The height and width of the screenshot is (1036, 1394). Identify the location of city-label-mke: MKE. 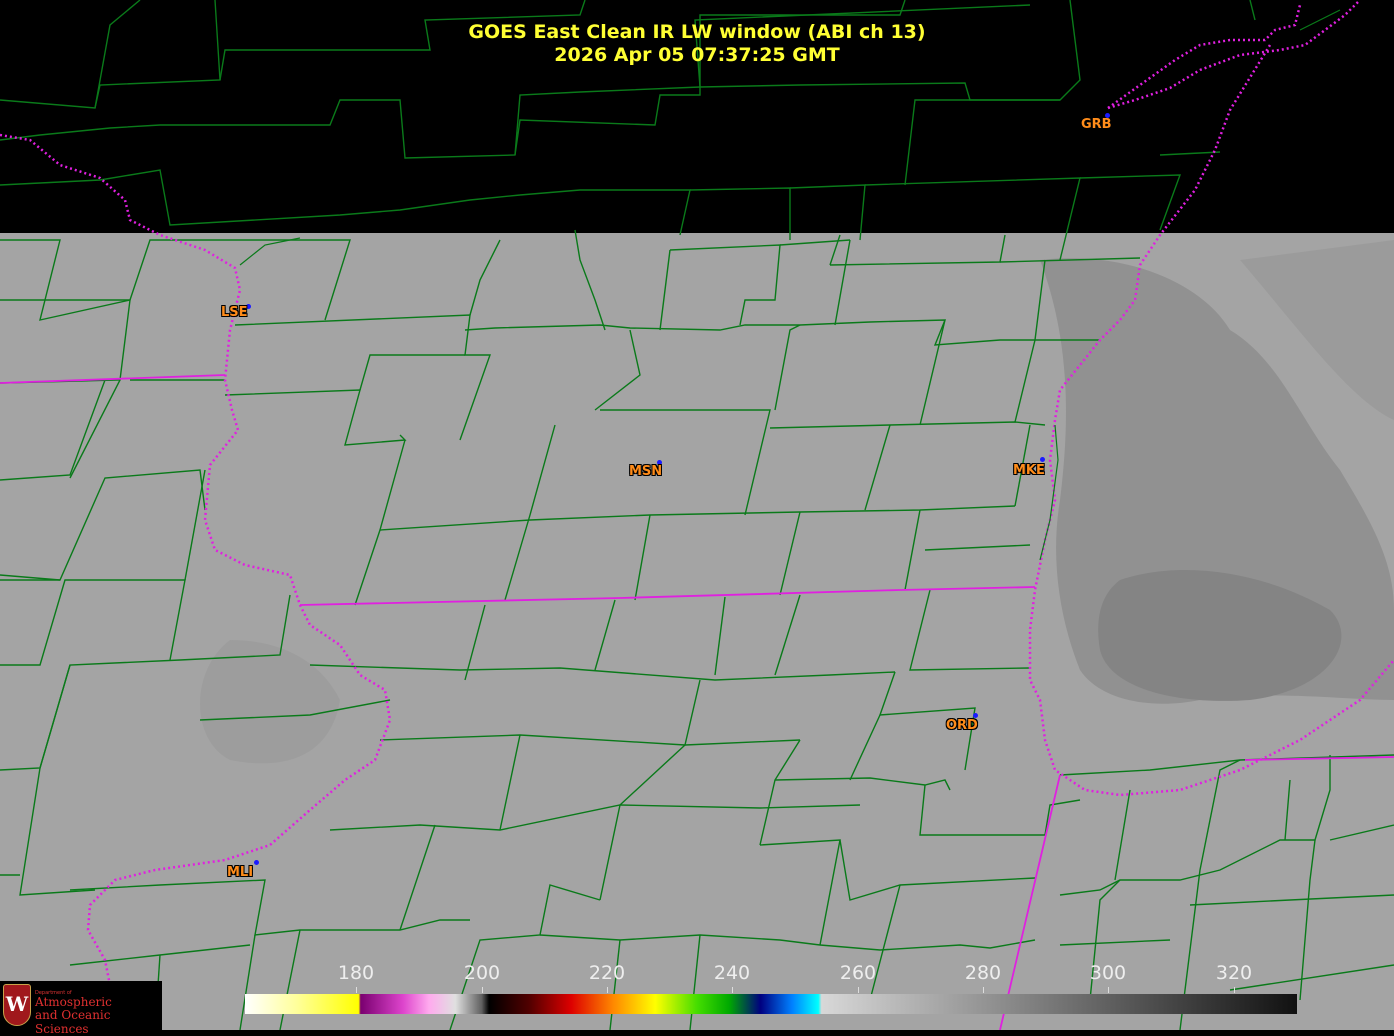
(1029, 470).